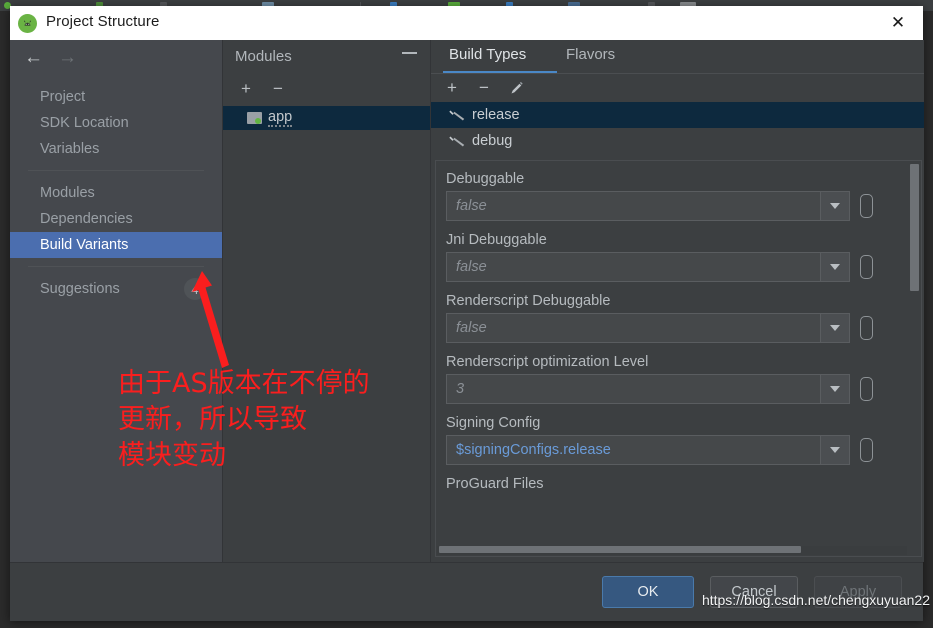 This screenshot has width=933, height=628. What do you see at coordinates (116, 123) in the screenshot?
I see `sidebar-item-sdk-location: SDK Location` at bounding box center [116, 123].